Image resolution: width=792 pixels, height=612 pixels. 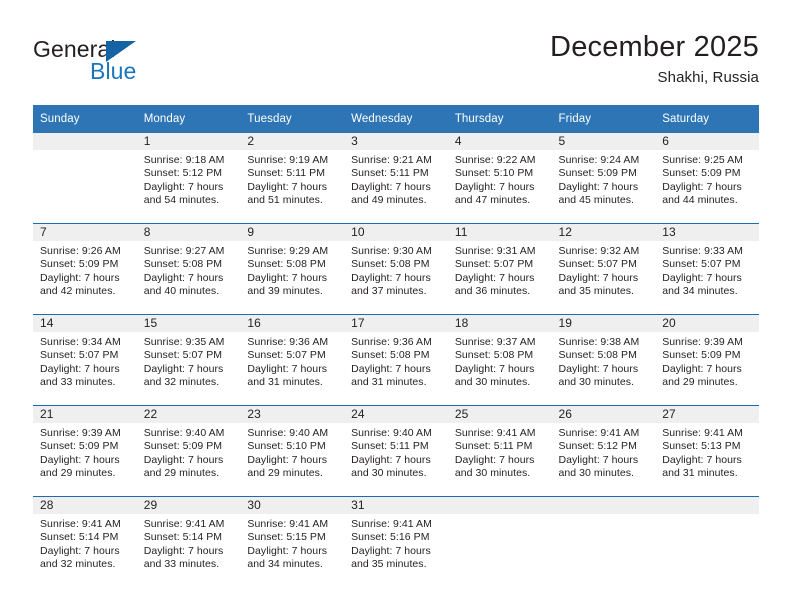 What do you see at coordinates (707, 119) in the screenshot?
I see `weekday-header-saturday: Saturday` at bounding box center [707, 119].